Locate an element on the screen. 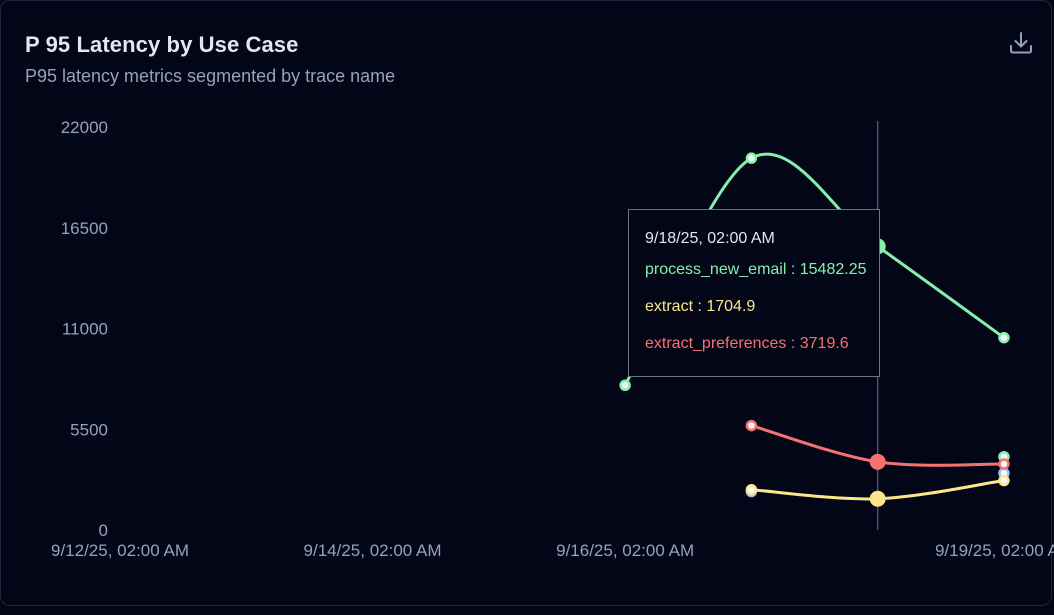  y-tick-label: 11000 is located at coordinates (85, 329).